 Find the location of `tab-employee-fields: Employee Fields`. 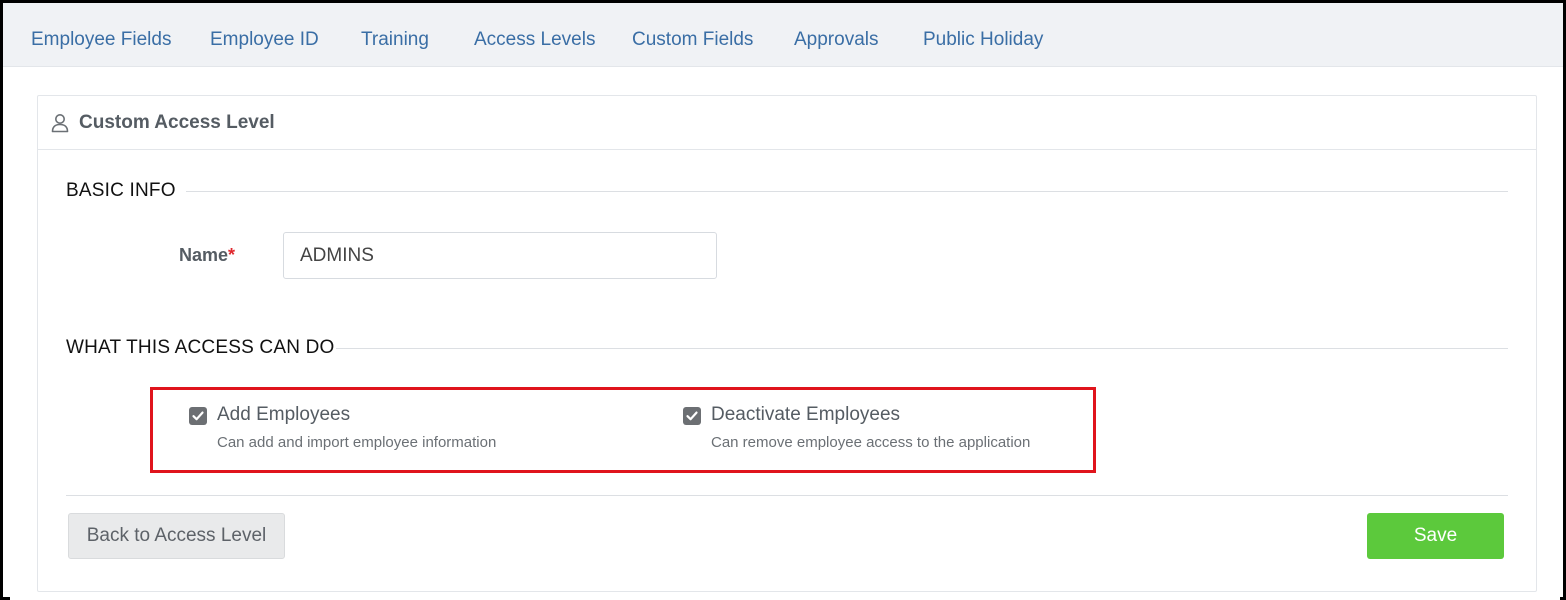

tab-employee-fields: Employee Fields is located at coordinates (101, 40).